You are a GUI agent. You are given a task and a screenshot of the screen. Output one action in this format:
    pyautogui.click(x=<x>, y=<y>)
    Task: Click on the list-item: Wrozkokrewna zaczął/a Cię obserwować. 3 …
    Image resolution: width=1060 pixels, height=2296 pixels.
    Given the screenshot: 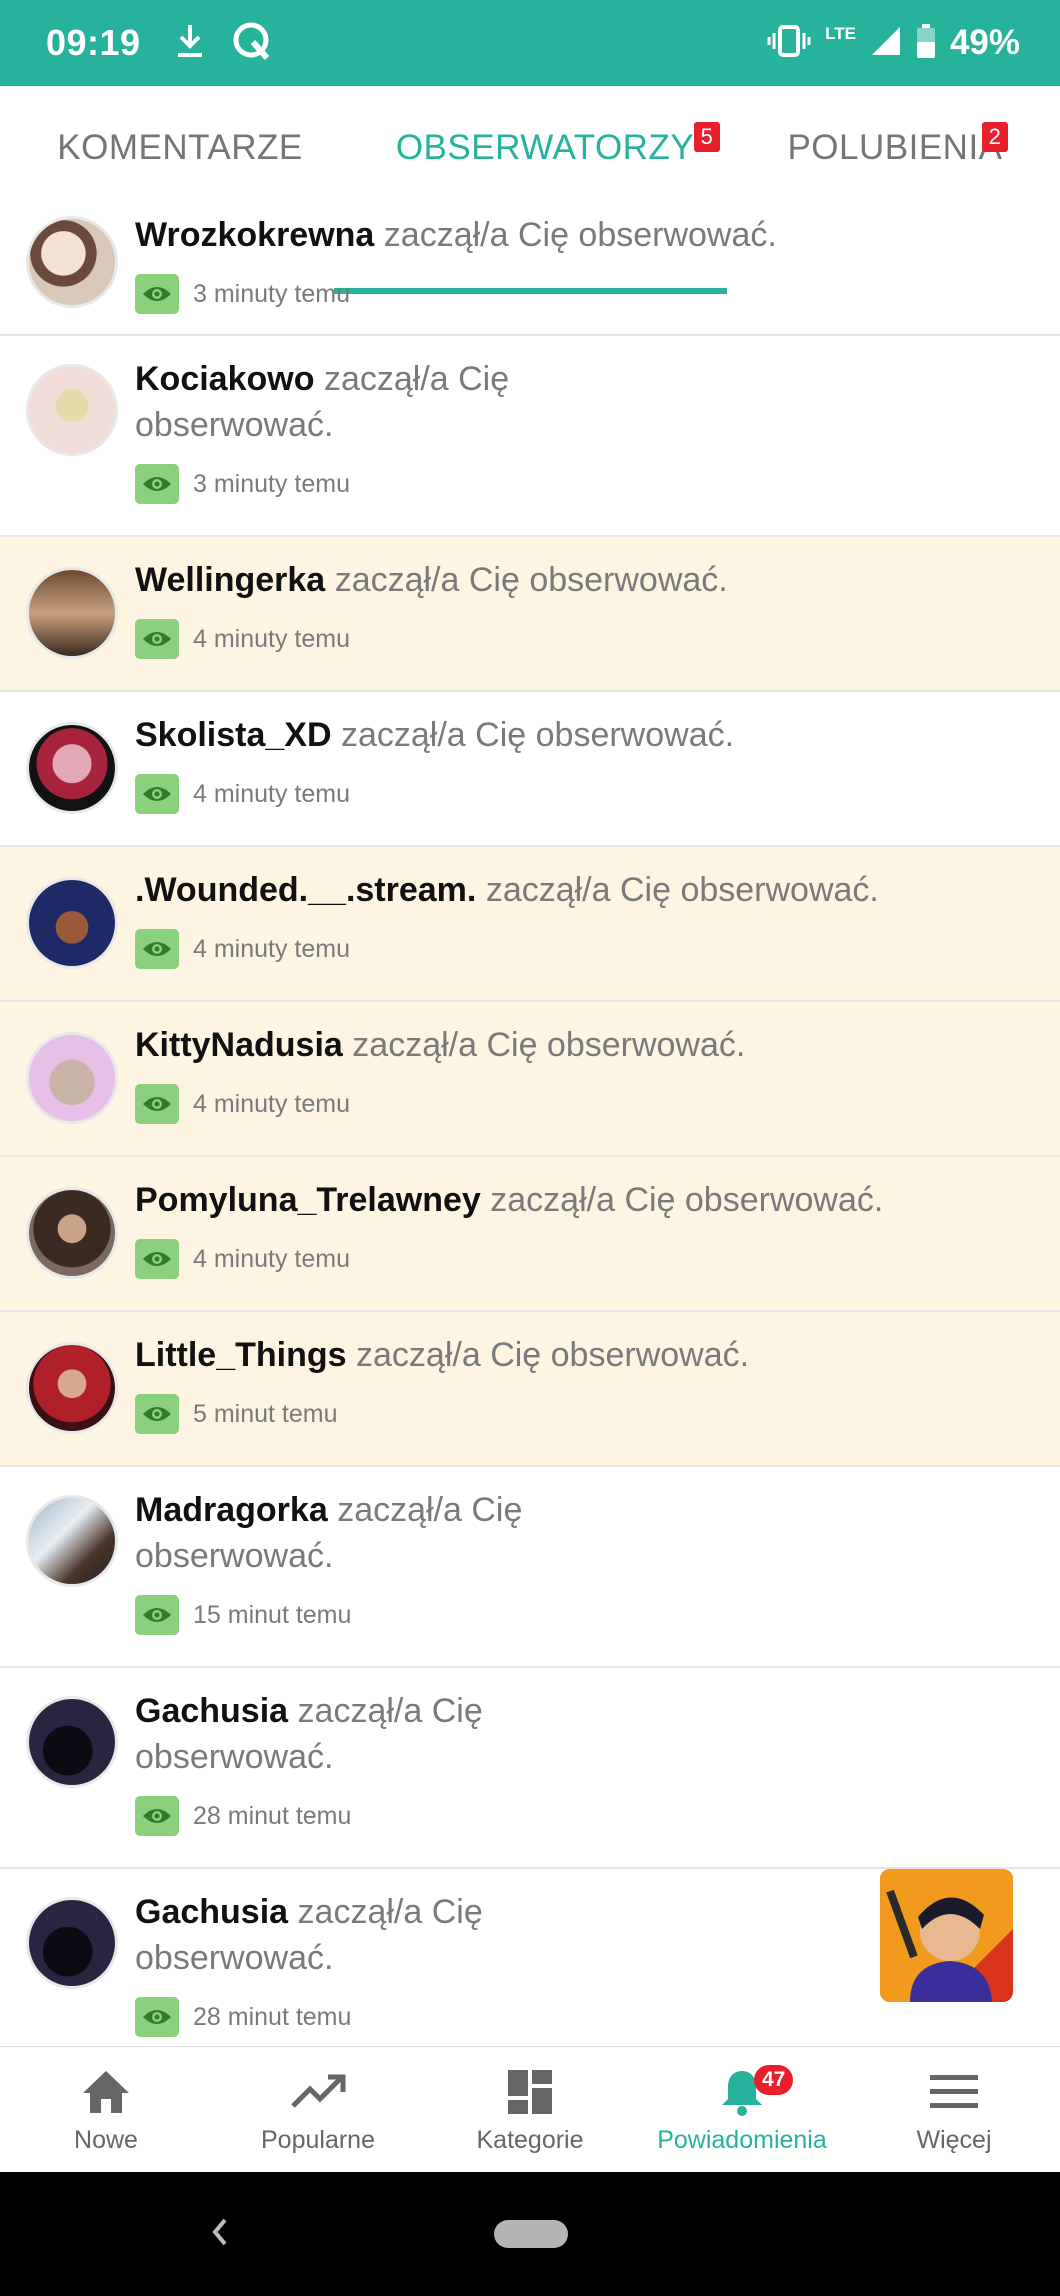 What is the action you would take?
    pyautogui.click(x=530, y=273)
    